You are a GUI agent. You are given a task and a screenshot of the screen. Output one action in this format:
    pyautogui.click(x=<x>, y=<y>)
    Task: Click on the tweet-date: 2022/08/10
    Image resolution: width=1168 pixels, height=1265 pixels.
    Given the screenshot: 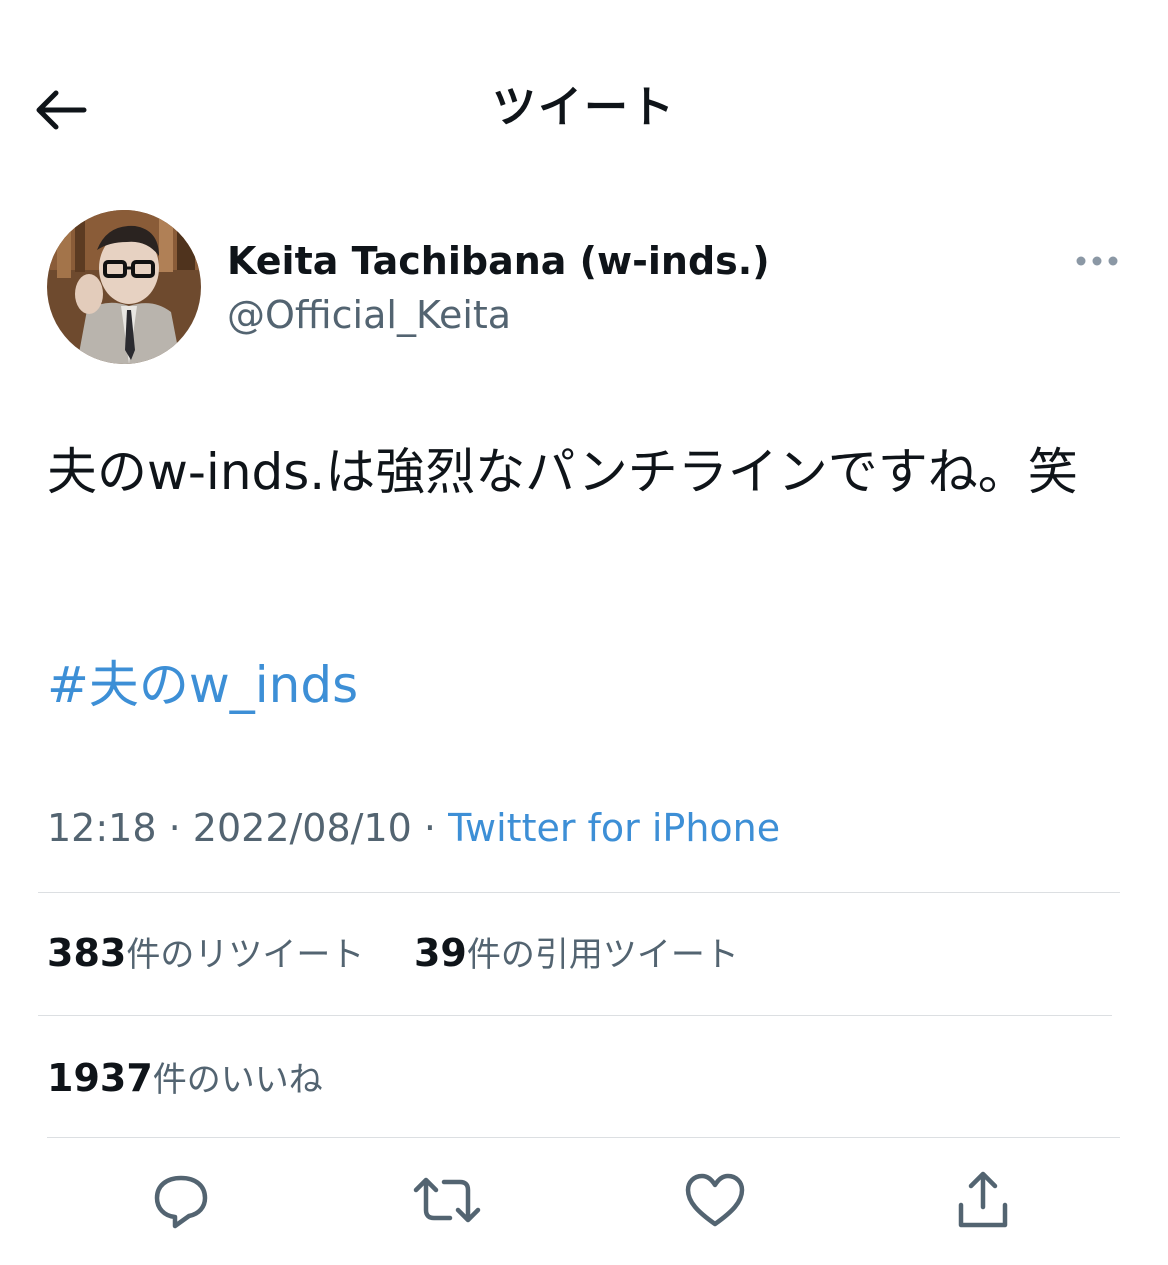 What is the action you would take?
    pyautogui.click(x=302, y=828)
    